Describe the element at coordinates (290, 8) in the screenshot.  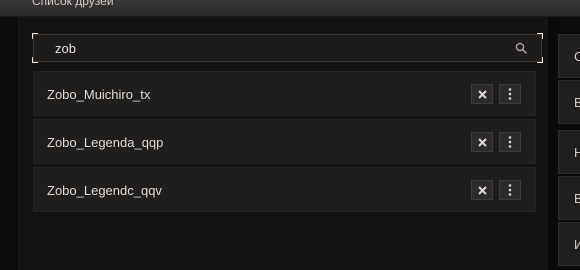
I see `window-titlebar: Список друзей` at that location.